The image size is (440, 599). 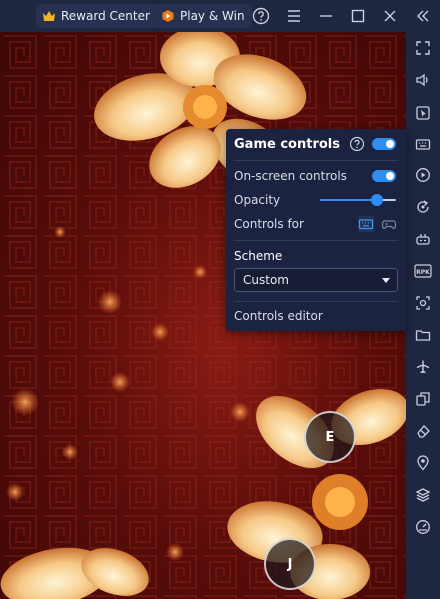 I want to click on keyboard-icon, so click(x=423, y=144).